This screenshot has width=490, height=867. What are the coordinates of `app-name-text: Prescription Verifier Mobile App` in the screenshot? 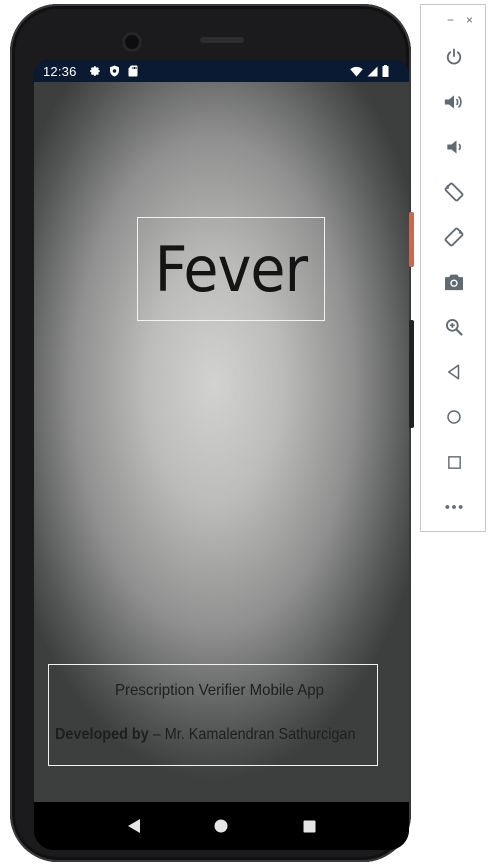 It's located at (219, 690).